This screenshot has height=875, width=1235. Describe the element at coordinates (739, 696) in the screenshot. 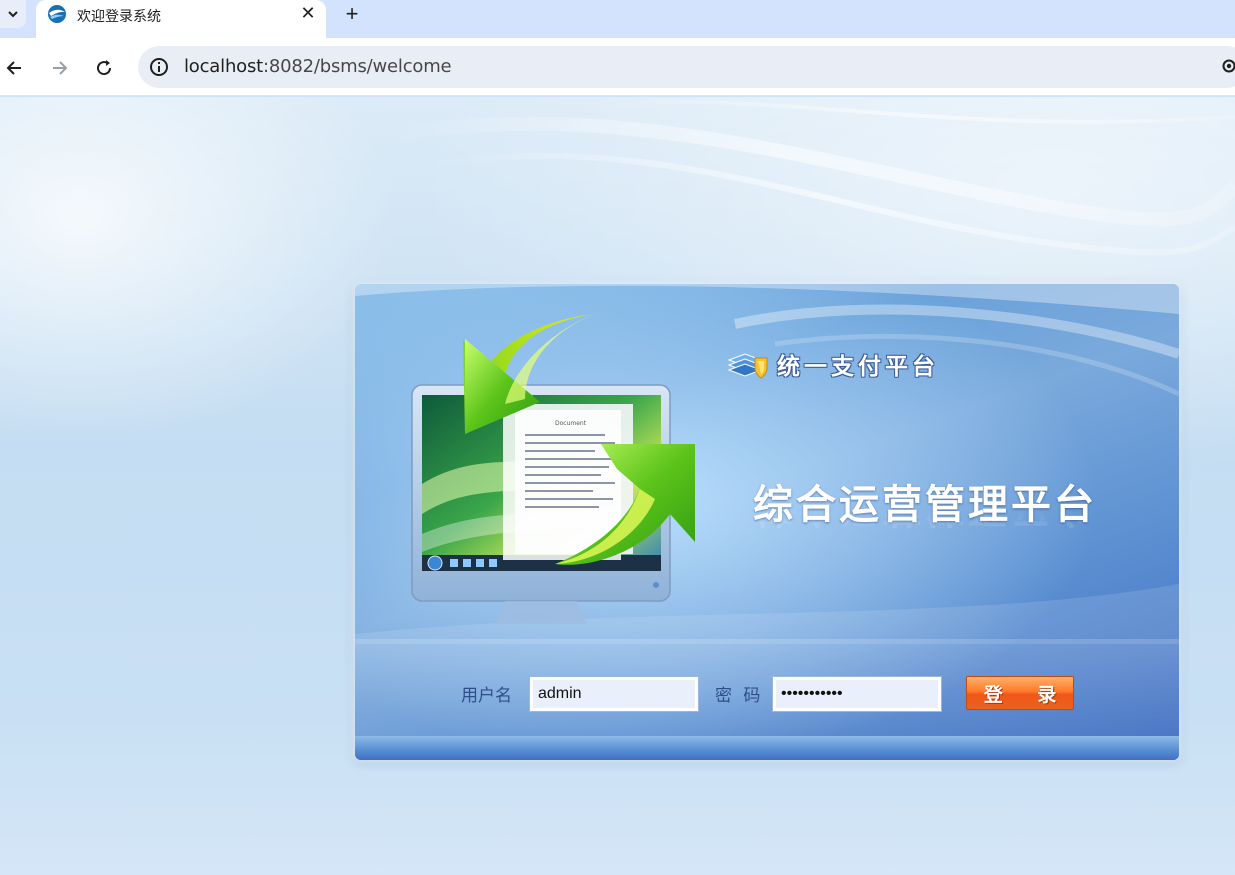

I see `password-label: 密 码` at that location.